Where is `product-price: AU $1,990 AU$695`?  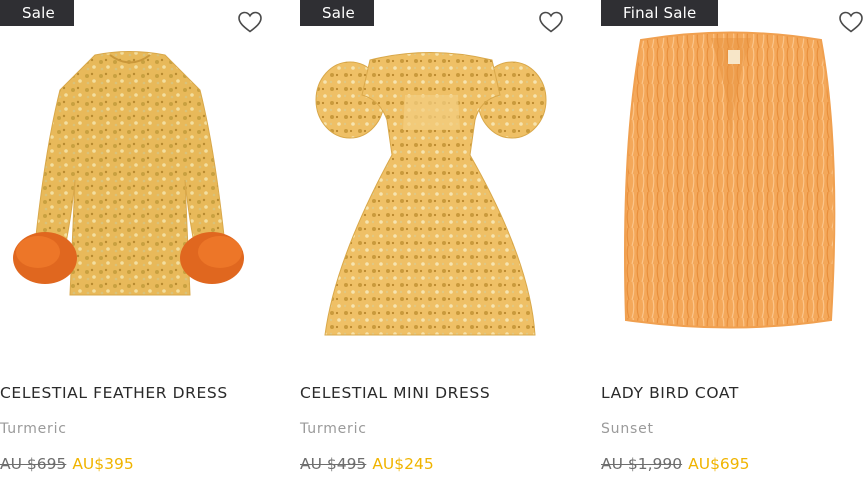
product-price: AU $1,990 AU$695 is located at coordinates (675, 464).